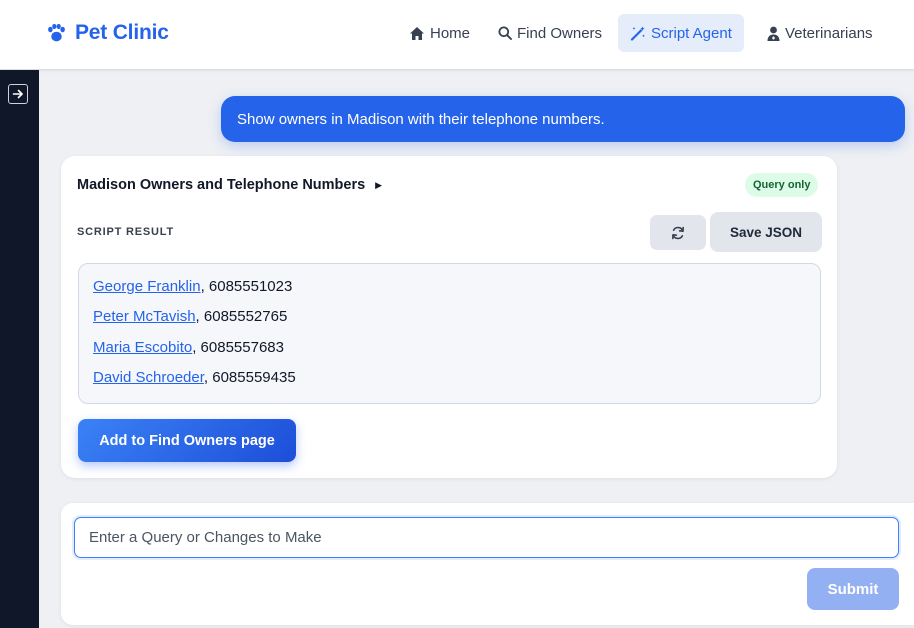 The height and width of the screenshot is (628, 914). I want to click on result-title-text: Madison Owners and Telephone Numbers, so click(221, 185).